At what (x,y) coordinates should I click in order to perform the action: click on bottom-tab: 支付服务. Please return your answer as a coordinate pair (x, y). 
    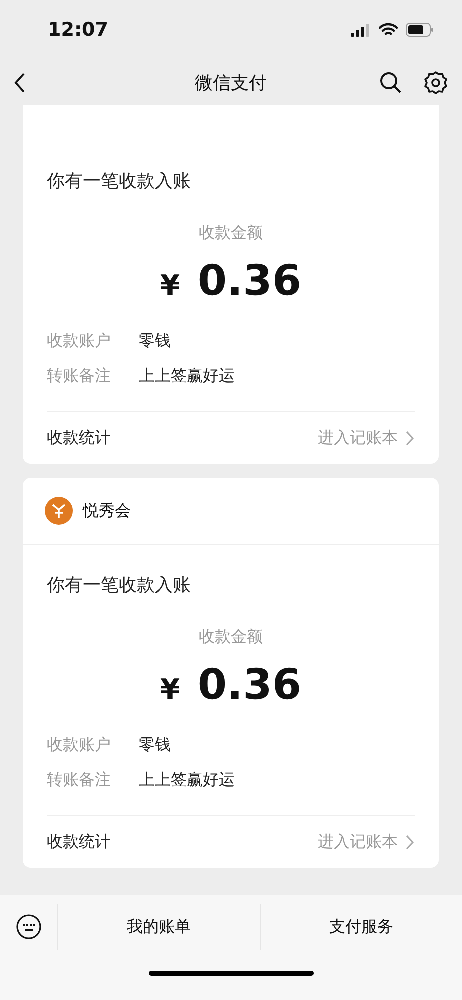
    Looking at the image, I should click on (361, 927).